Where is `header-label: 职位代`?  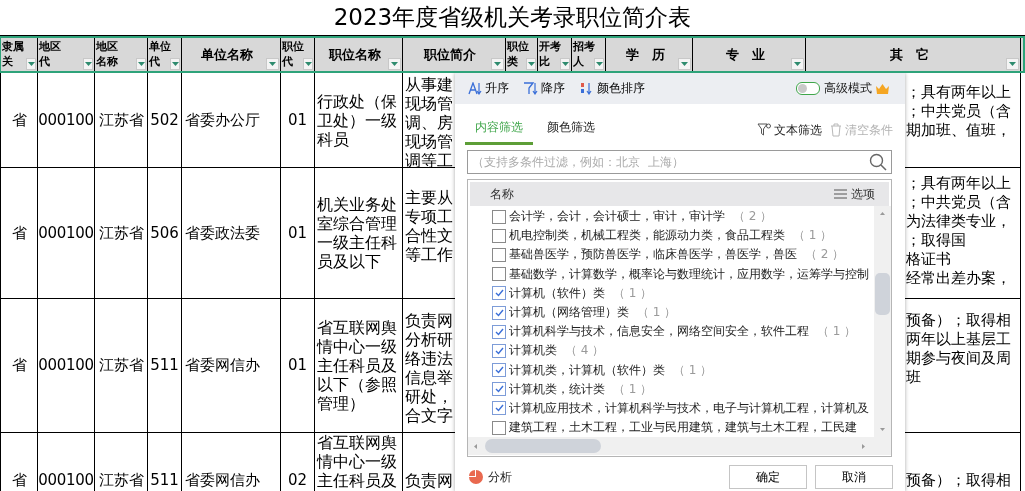
header-label: 职位代 is located at coordinates (292, 54).